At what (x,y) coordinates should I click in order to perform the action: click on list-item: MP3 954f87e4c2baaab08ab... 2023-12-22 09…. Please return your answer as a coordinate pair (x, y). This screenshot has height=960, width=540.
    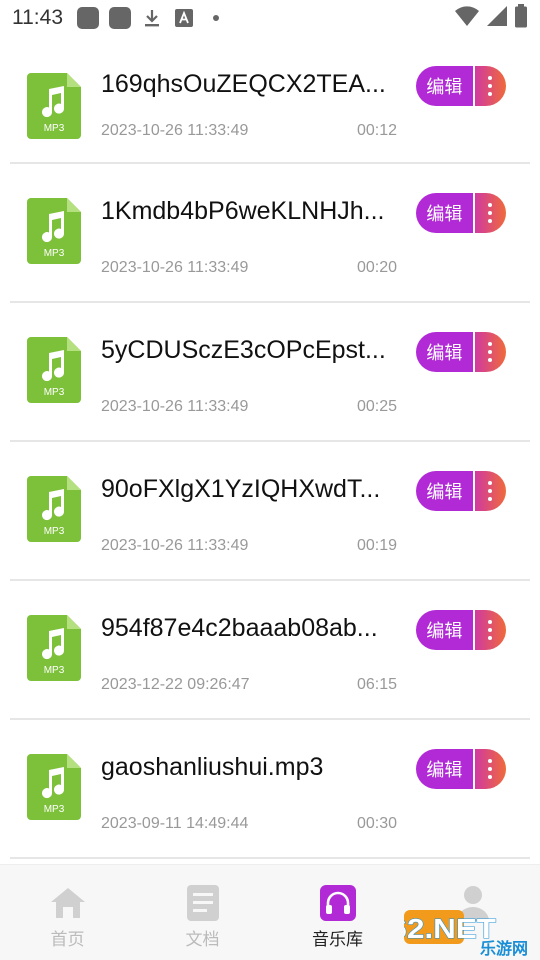
    Looking at the image, I should click on (270, 650).